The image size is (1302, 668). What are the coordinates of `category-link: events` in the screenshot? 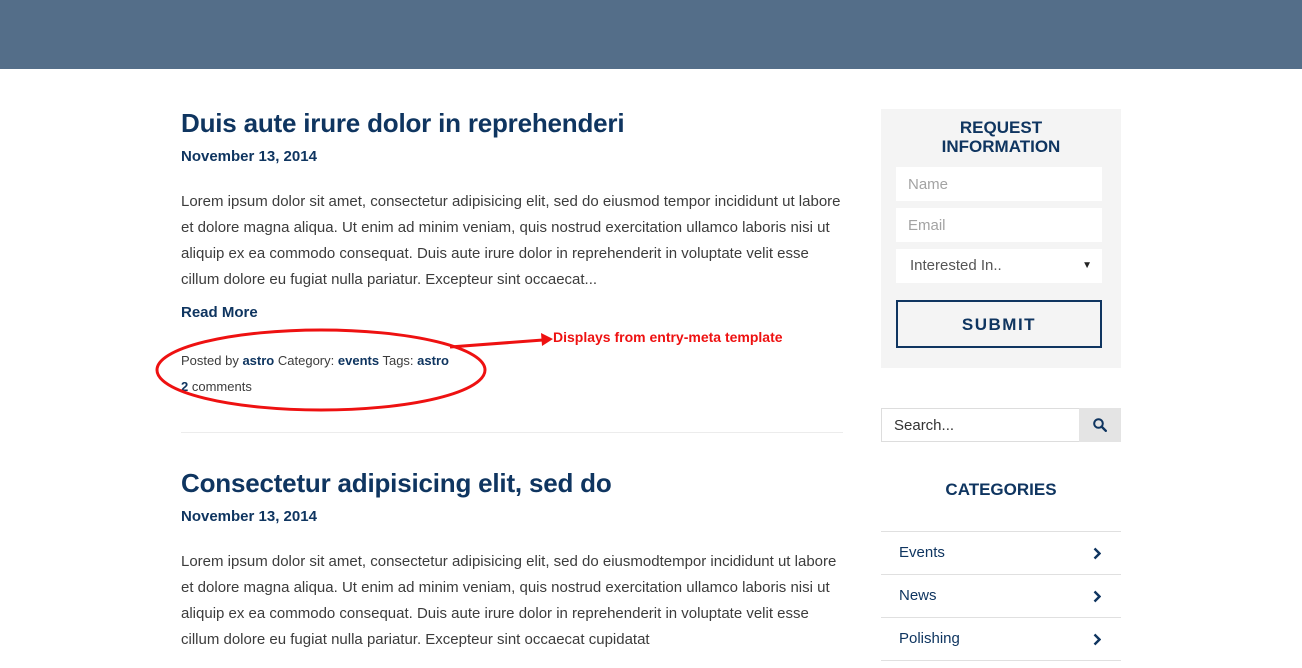 It's located at (358, 360).